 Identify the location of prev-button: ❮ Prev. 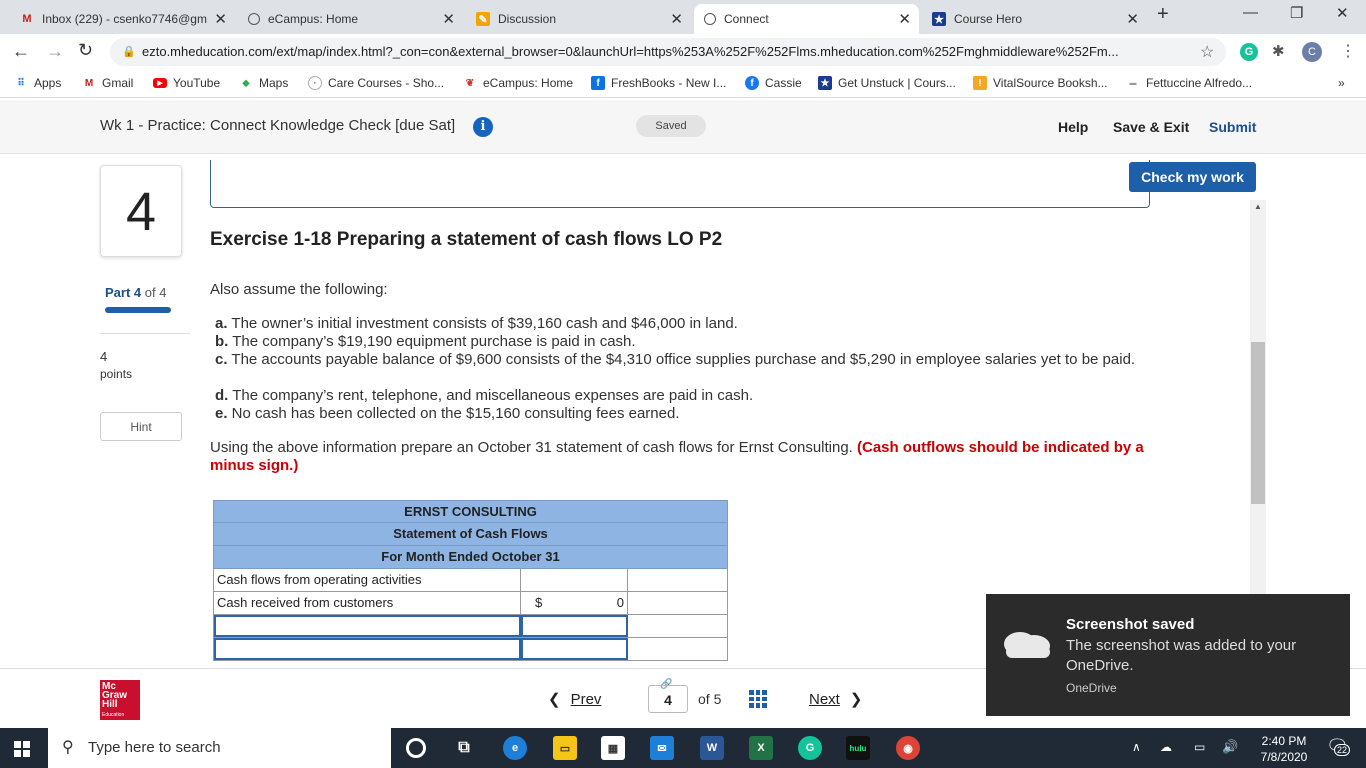
(574, 699).